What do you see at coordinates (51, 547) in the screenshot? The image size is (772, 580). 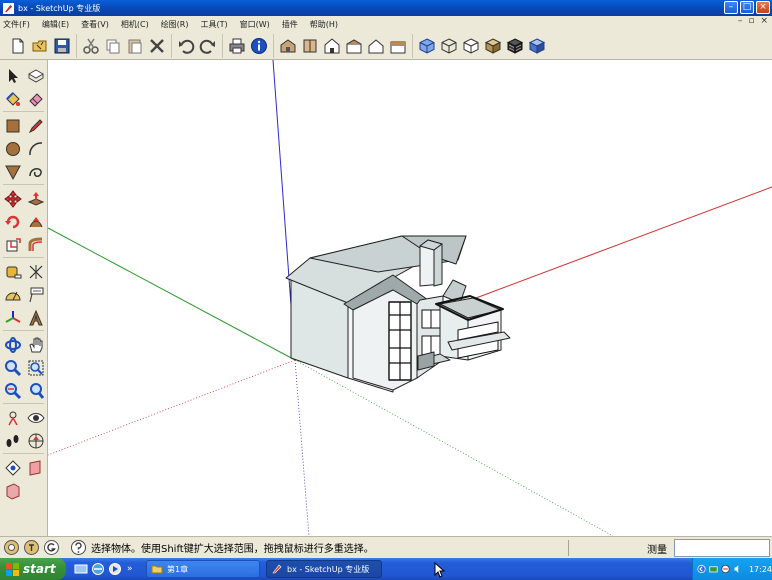 I see `google-sign-in-icon` at bounding box center [51, 547].